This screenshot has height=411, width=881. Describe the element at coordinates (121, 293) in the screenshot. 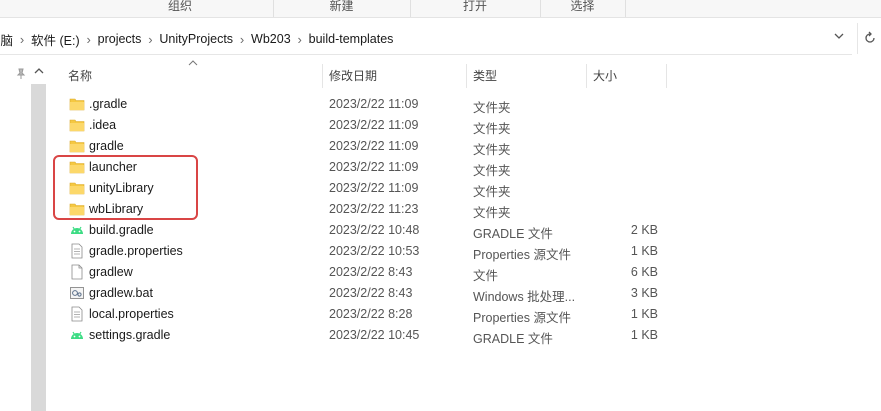

I see `file-name: gradlew.bat` at that location.